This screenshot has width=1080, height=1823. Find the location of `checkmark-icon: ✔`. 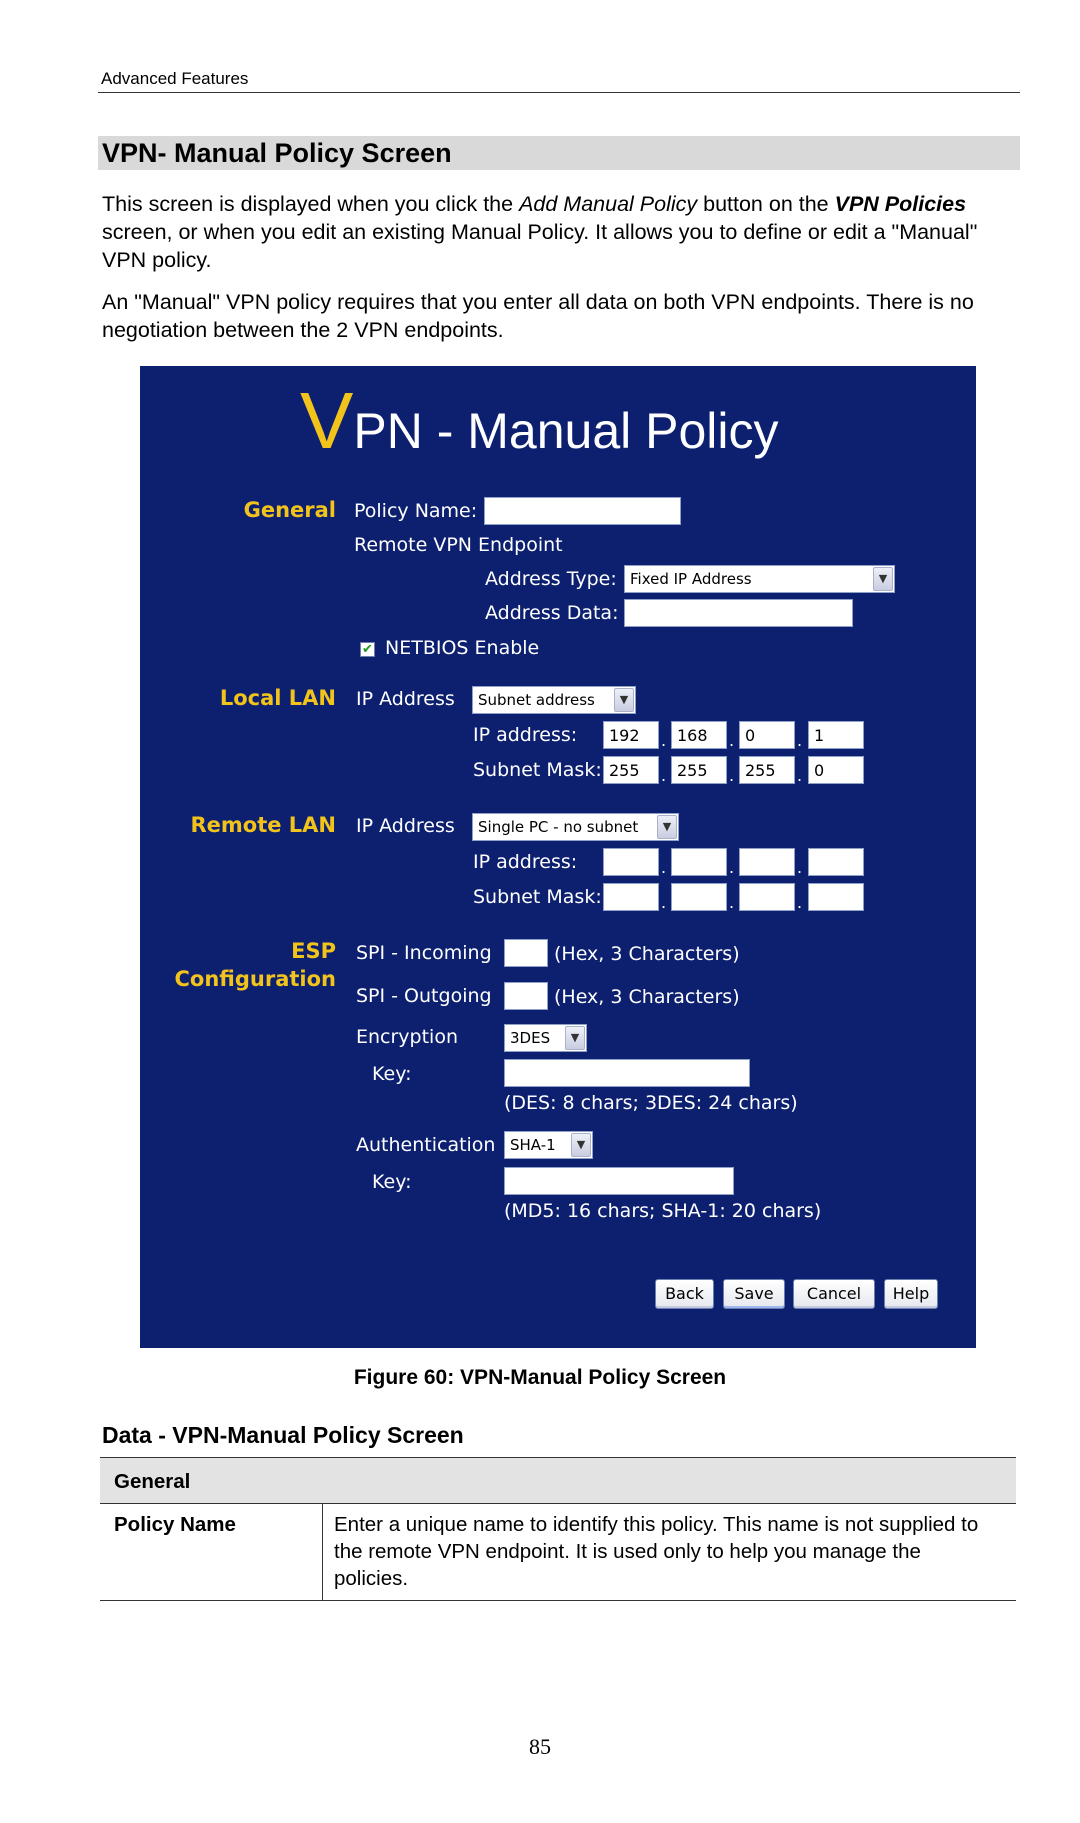

checkmark-icon: ✔ is located at coordinates (367, 649).